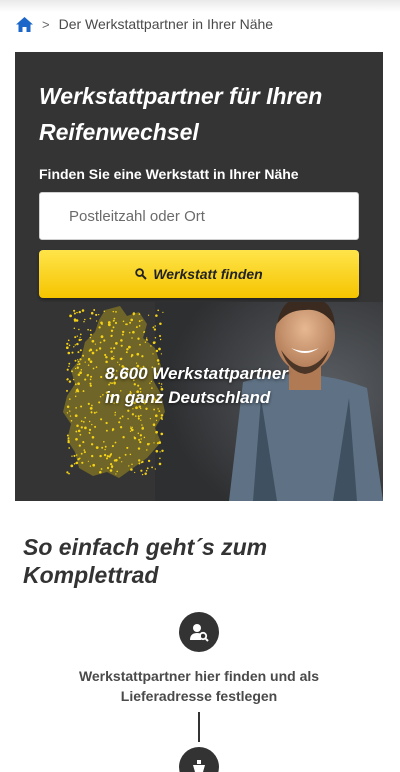  What do you see at coordinates (24, 24) in the screenshot?
I see `home-icon` at bounding box center [24, 24].